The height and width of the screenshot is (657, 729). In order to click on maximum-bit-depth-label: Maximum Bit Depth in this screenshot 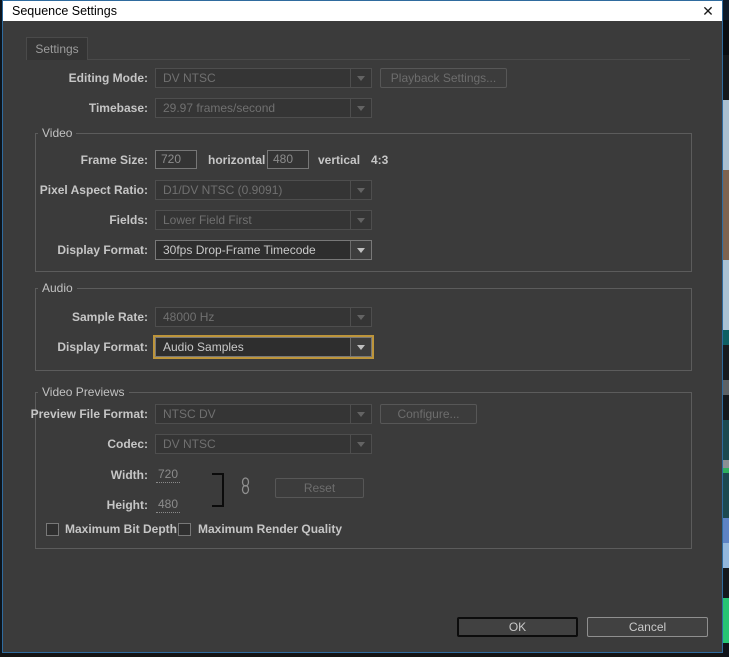, I will do `click(121, 529)`.